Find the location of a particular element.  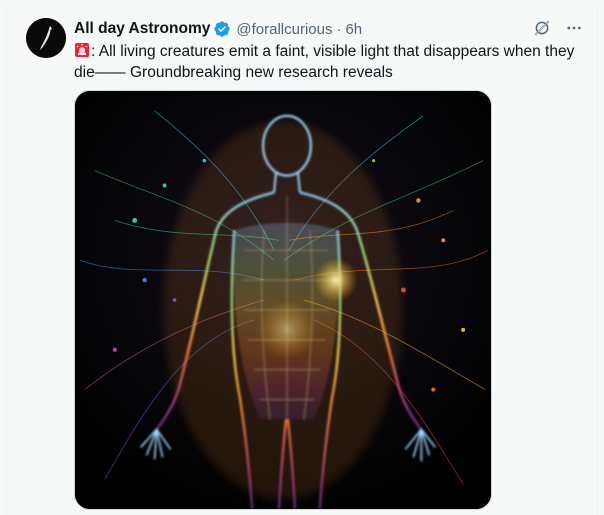

tweet-actions is located at coordinates (558, 28).